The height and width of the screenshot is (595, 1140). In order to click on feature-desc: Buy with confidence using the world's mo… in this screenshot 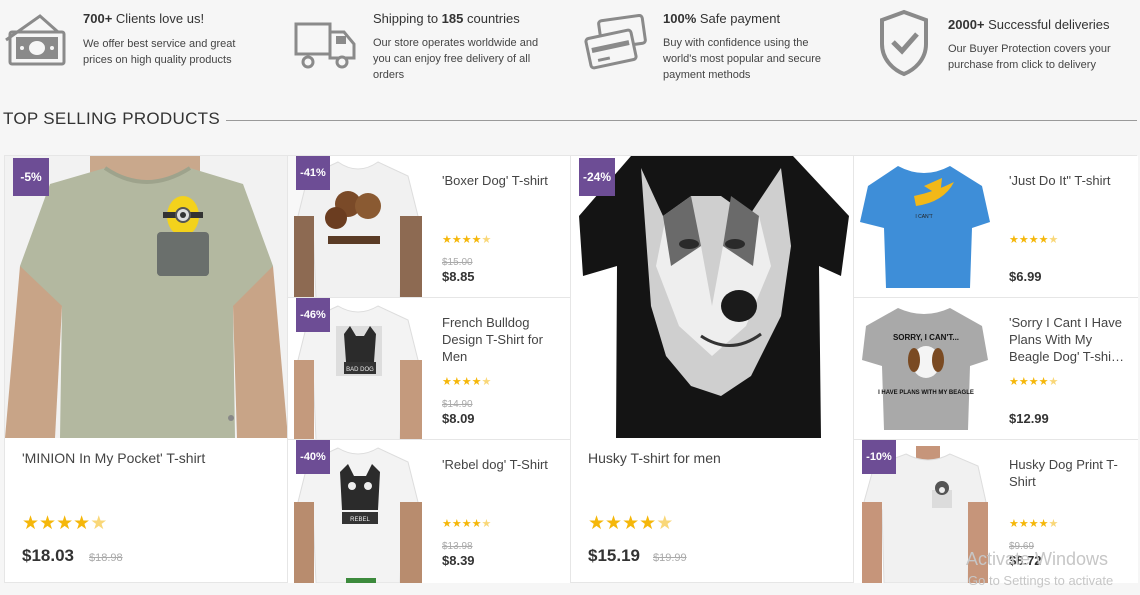, I will do `click(742, 59)`.